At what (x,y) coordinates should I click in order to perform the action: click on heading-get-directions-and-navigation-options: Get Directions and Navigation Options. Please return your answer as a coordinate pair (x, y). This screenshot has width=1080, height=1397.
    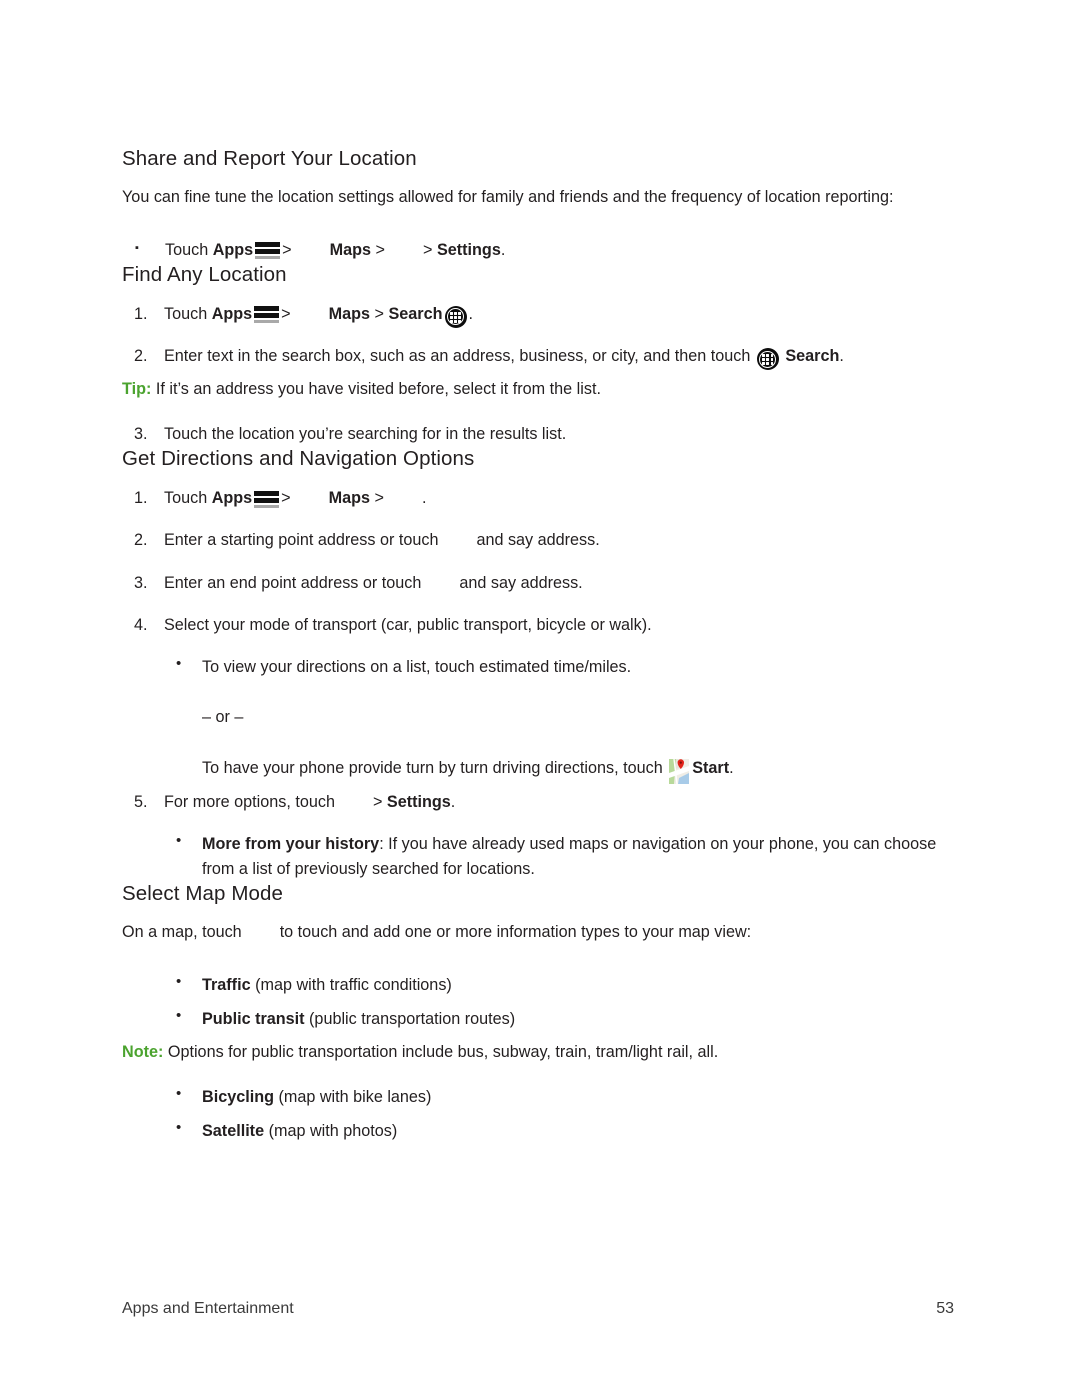
    Looking at the image, I should click on (298, 459).